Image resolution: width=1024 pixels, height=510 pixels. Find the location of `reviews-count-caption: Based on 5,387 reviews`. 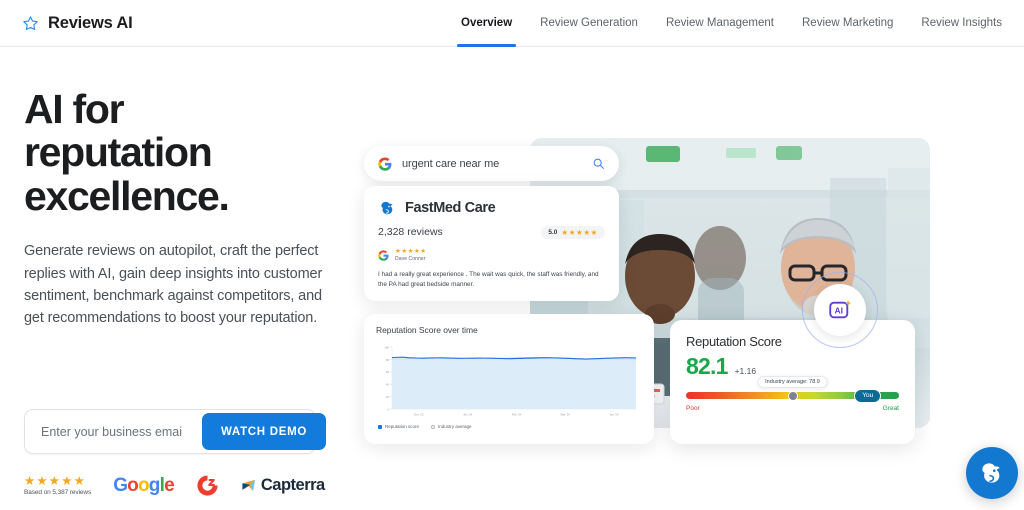

reviews-count-caption: Based on 5,387 reviews is located at coordinates (58, 493).